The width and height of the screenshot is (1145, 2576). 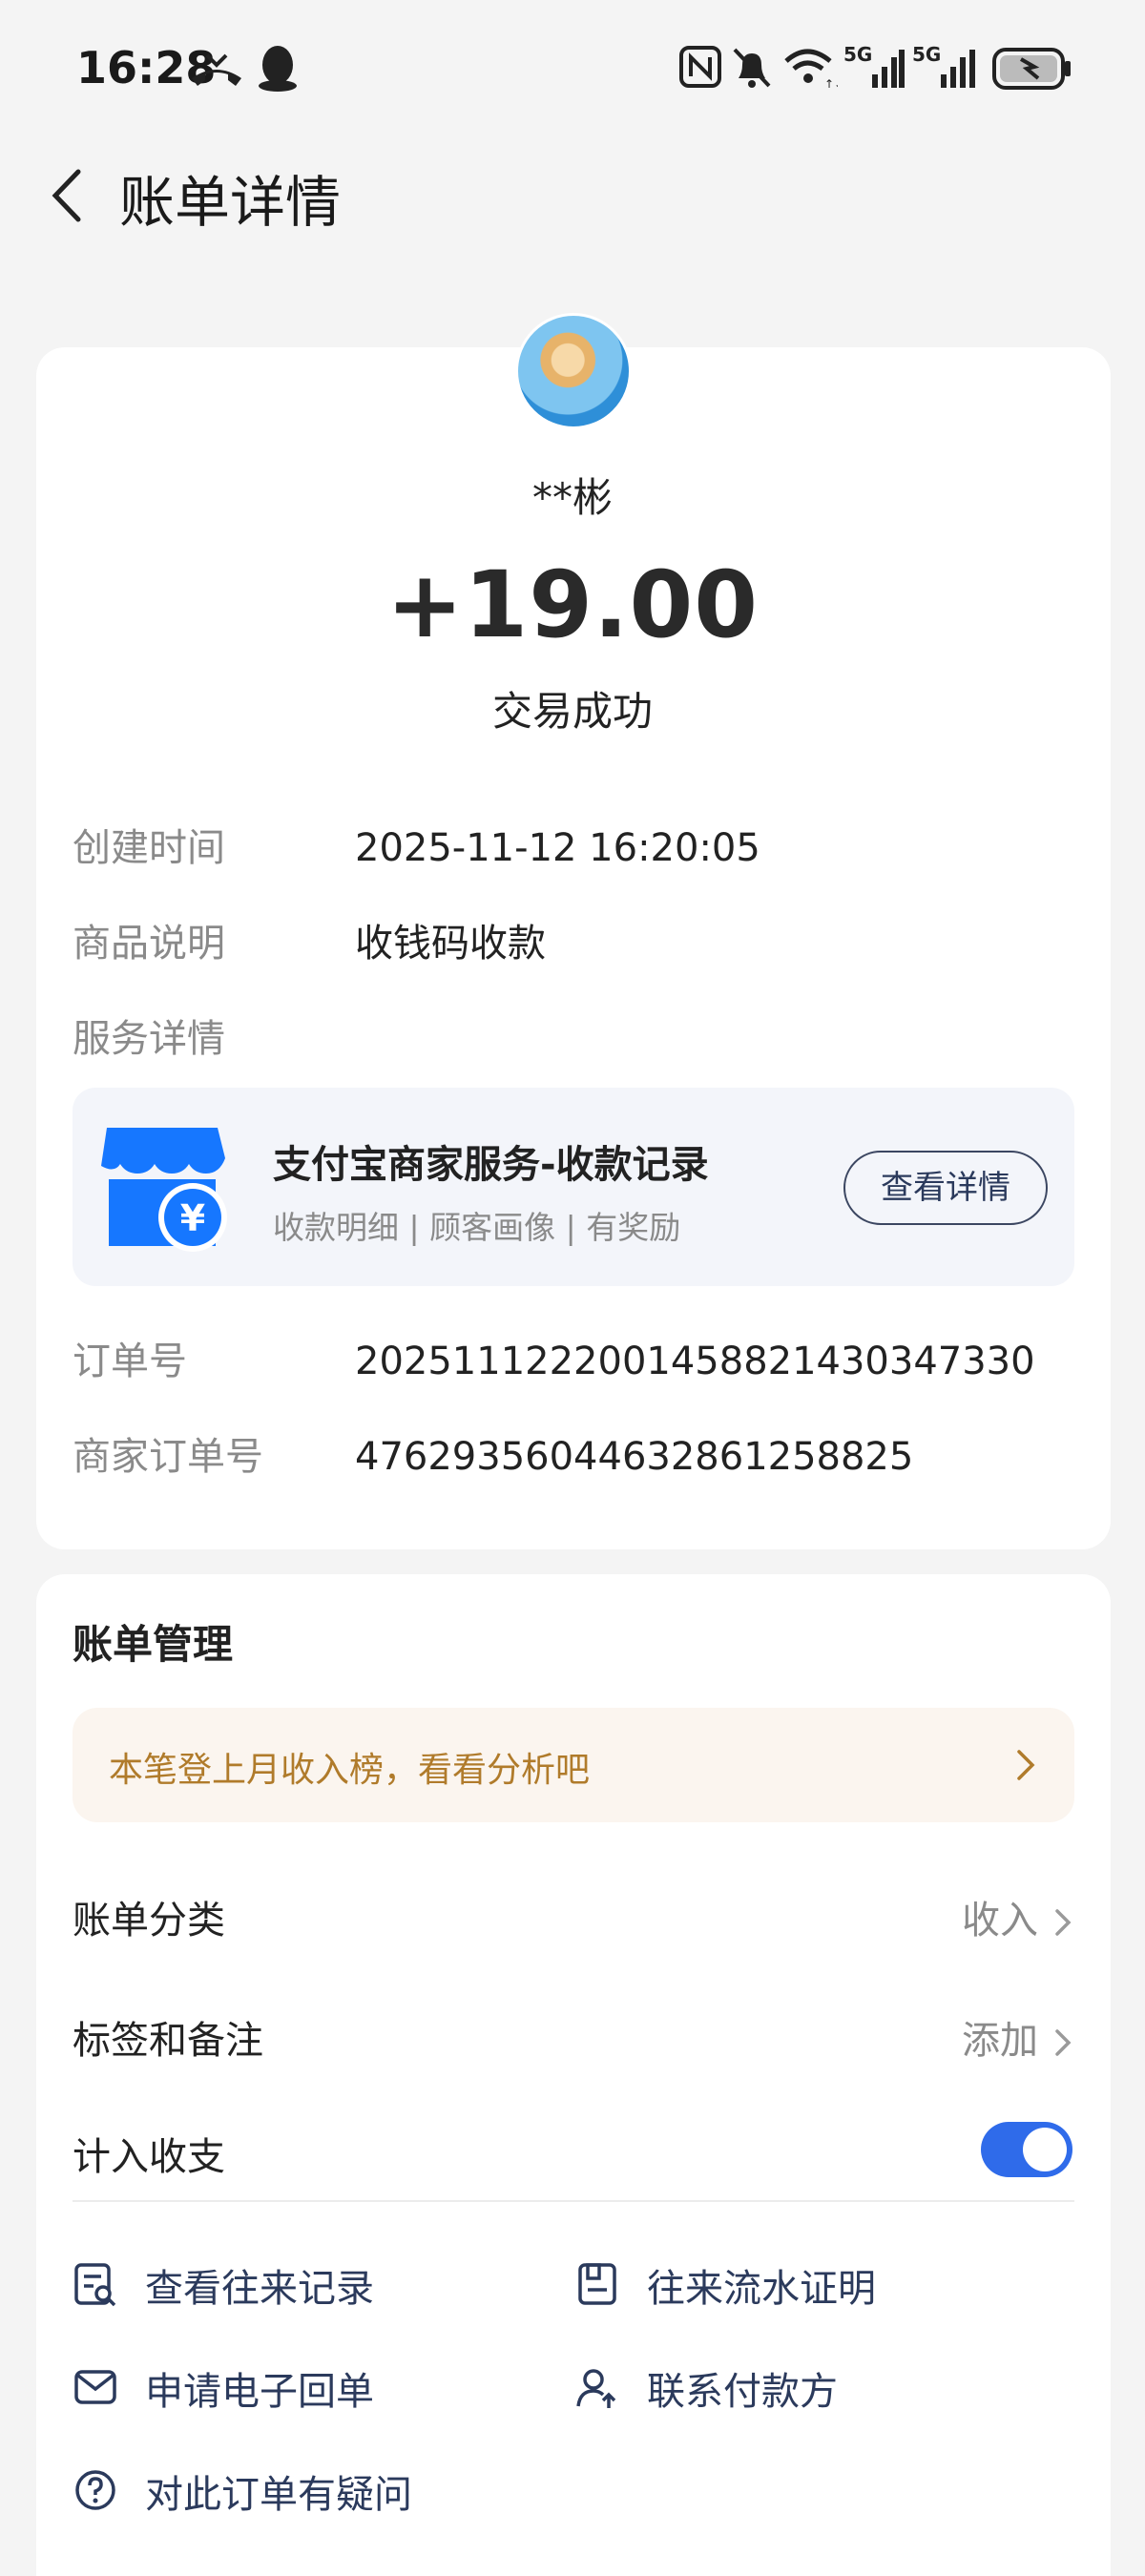 I want to click on penguin-icon, so click(x=278, y=69).